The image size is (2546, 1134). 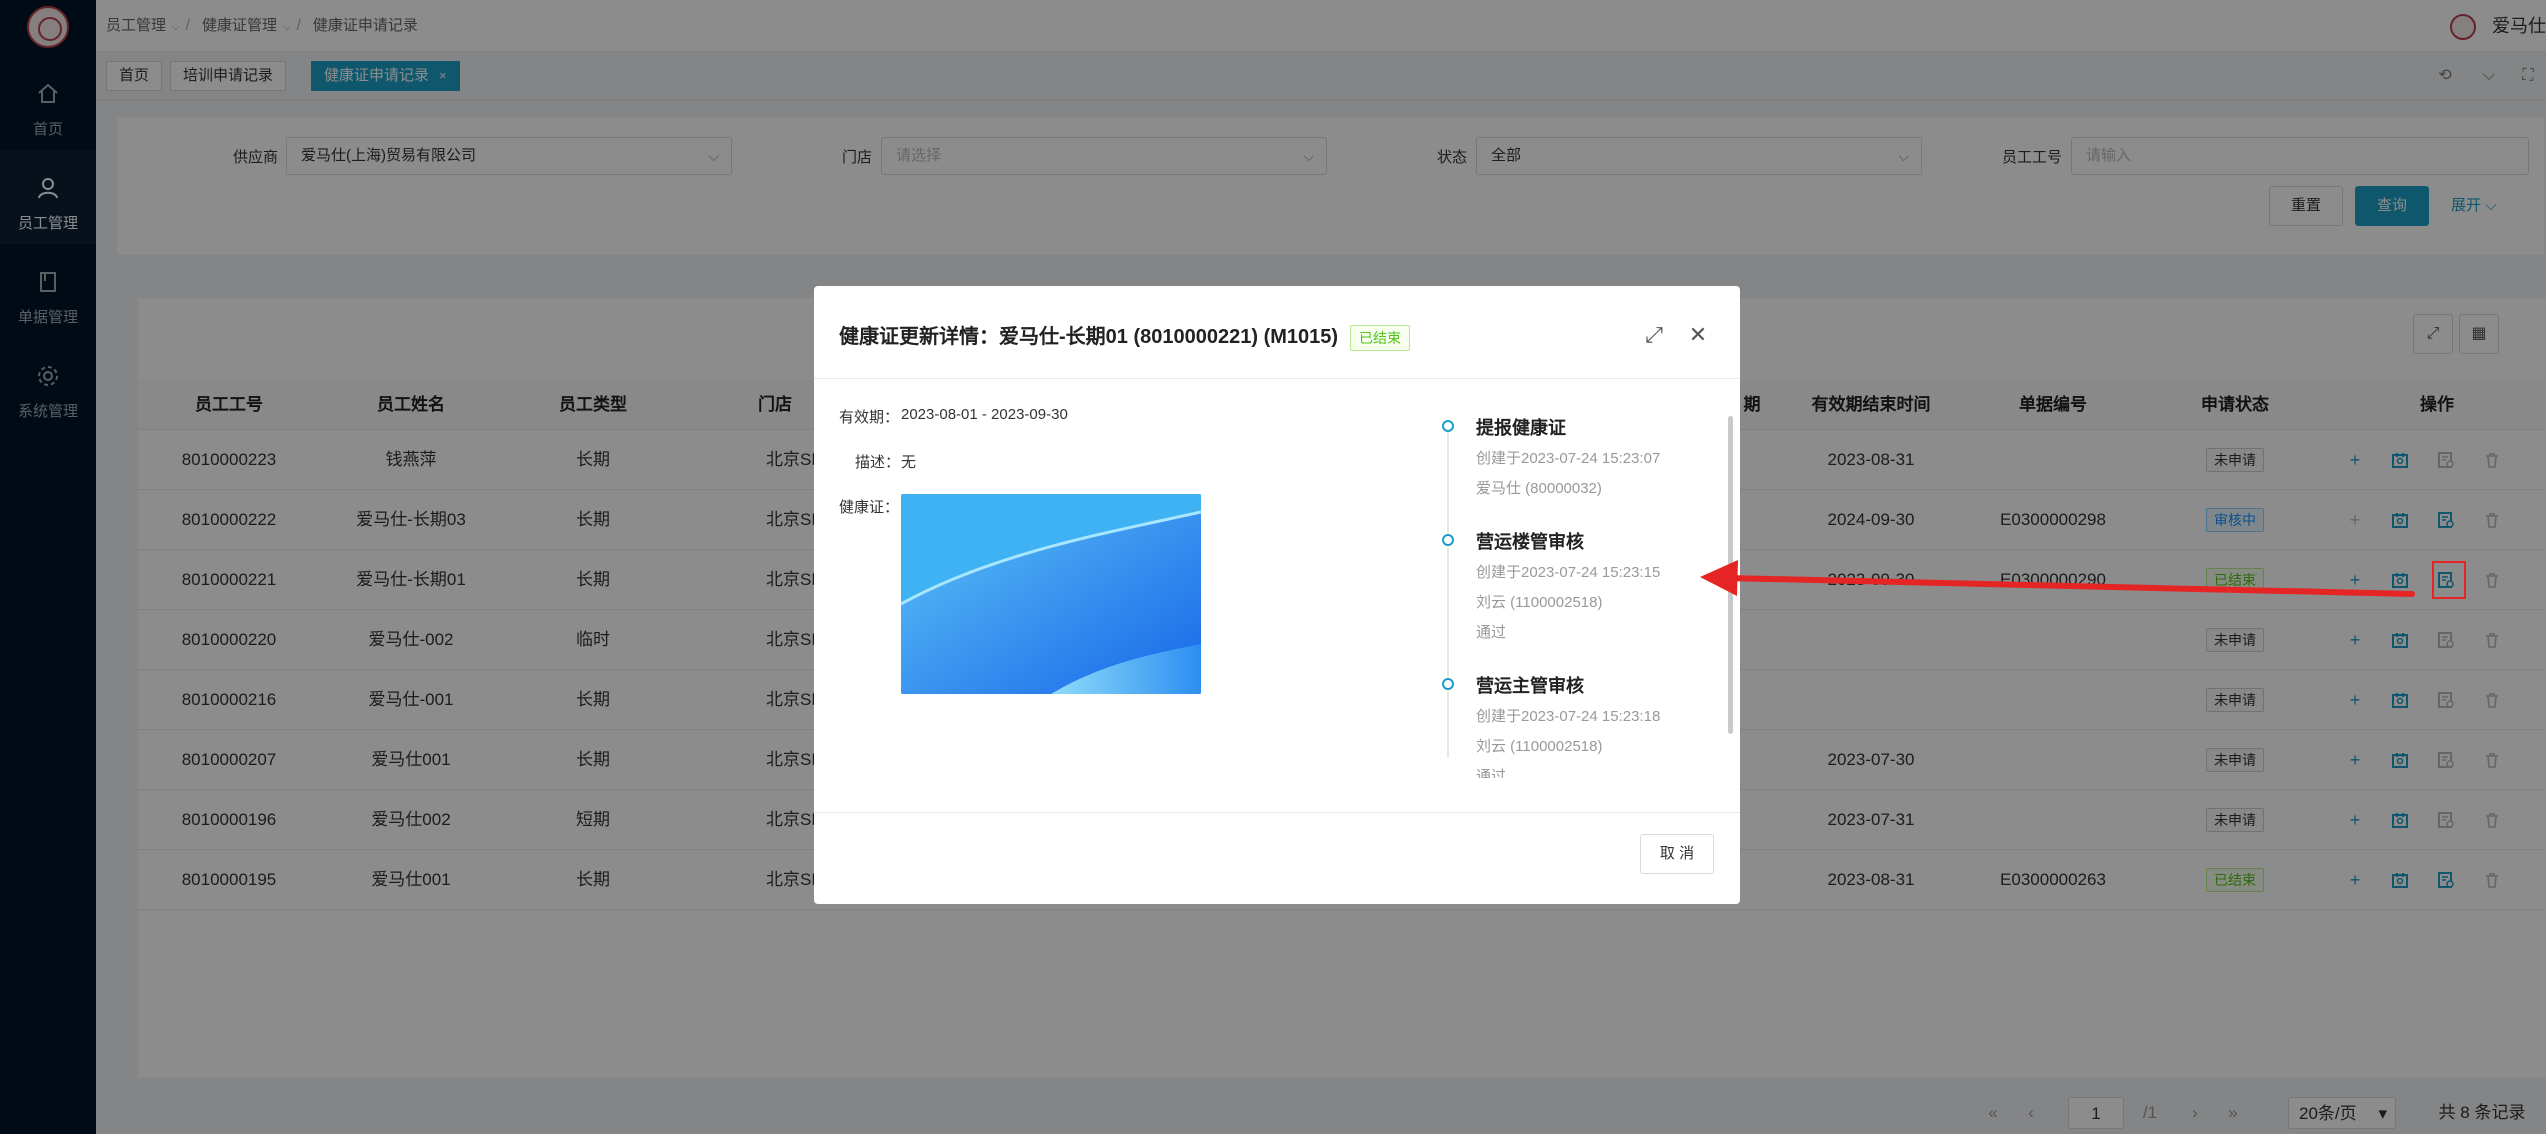 I want to click on description-label: 描述：, so click(x=878, y=462).